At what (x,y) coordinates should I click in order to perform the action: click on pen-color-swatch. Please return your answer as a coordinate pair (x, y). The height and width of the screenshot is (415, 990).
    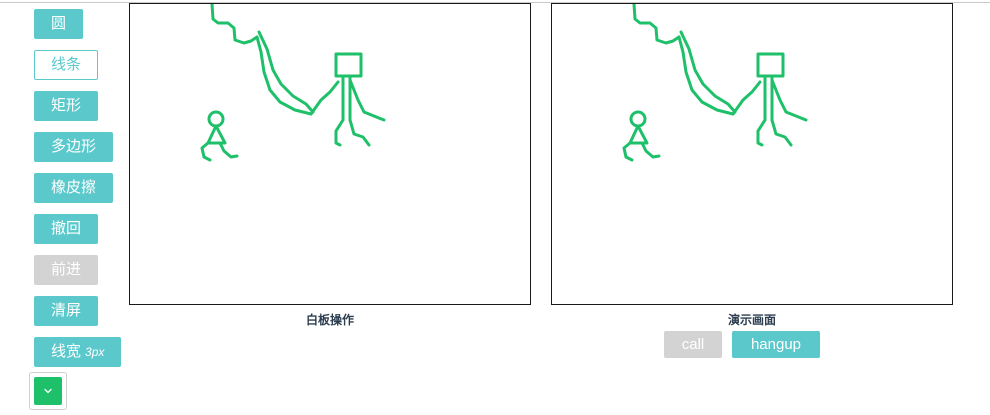
    Looking at the image, I should click on (48, 391).